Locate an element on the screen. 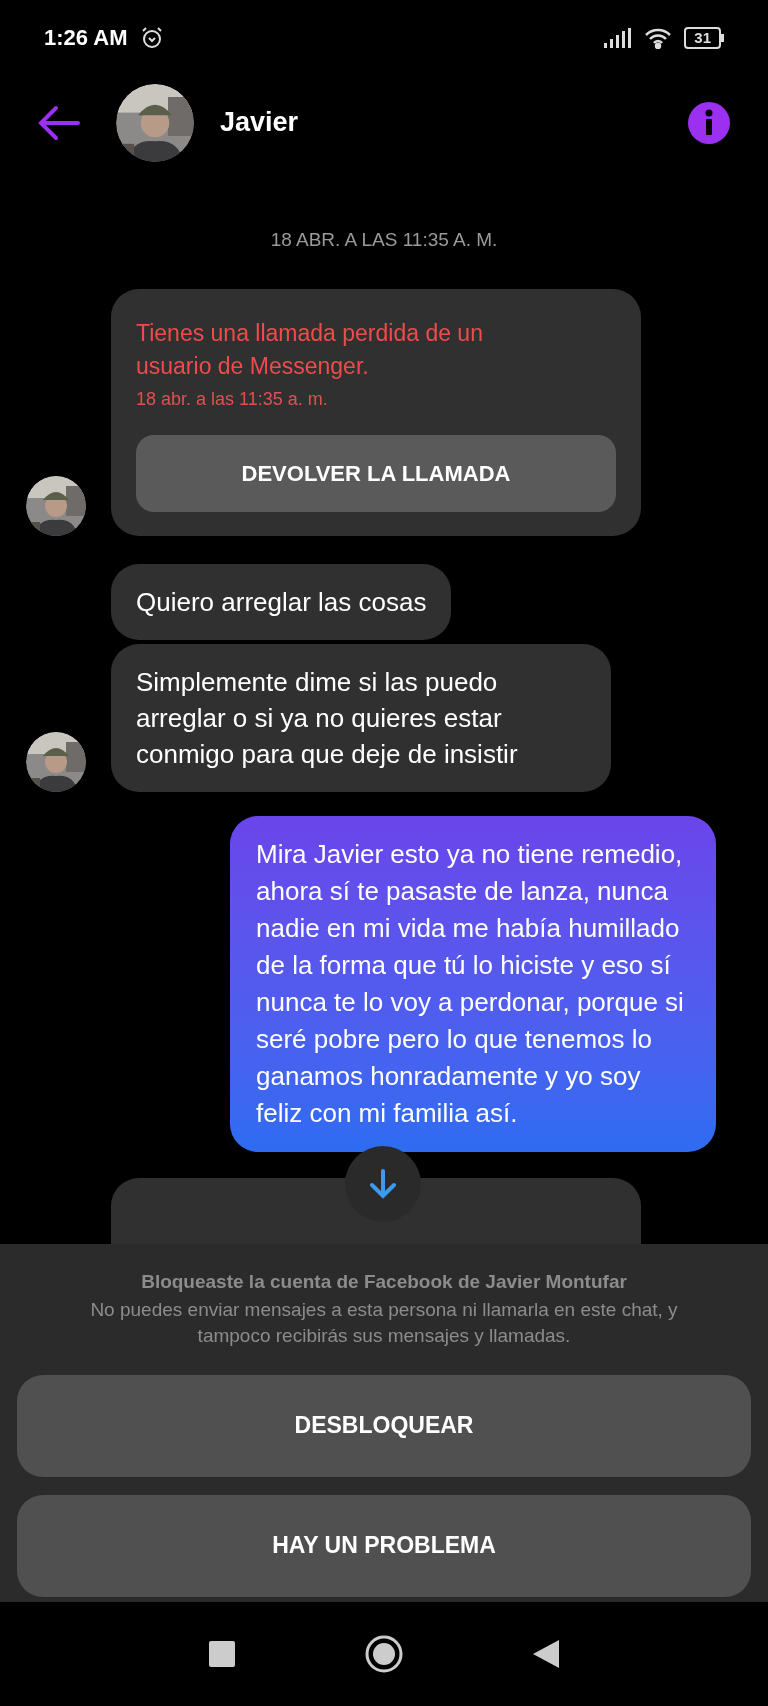  arrow-down-icon is located at coordinates (383, 1184).